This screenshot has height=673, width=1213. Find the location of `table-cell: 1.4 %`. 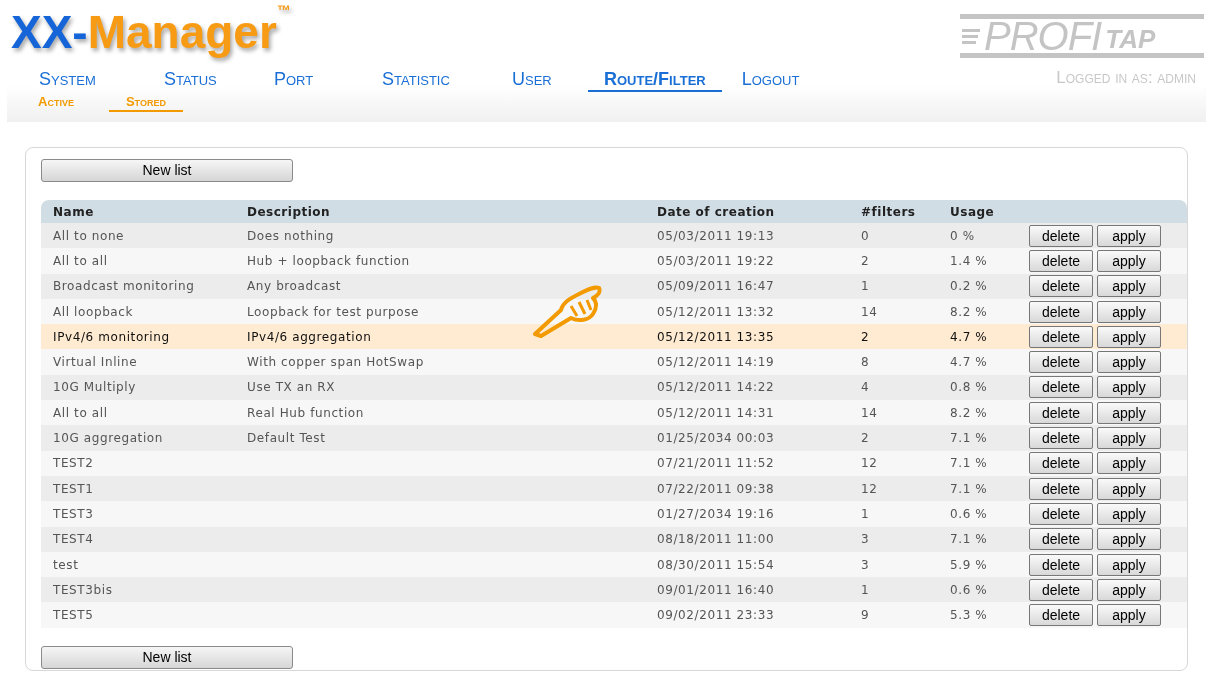

table-cell: 1.4 % is located at coordinates (969, 260).